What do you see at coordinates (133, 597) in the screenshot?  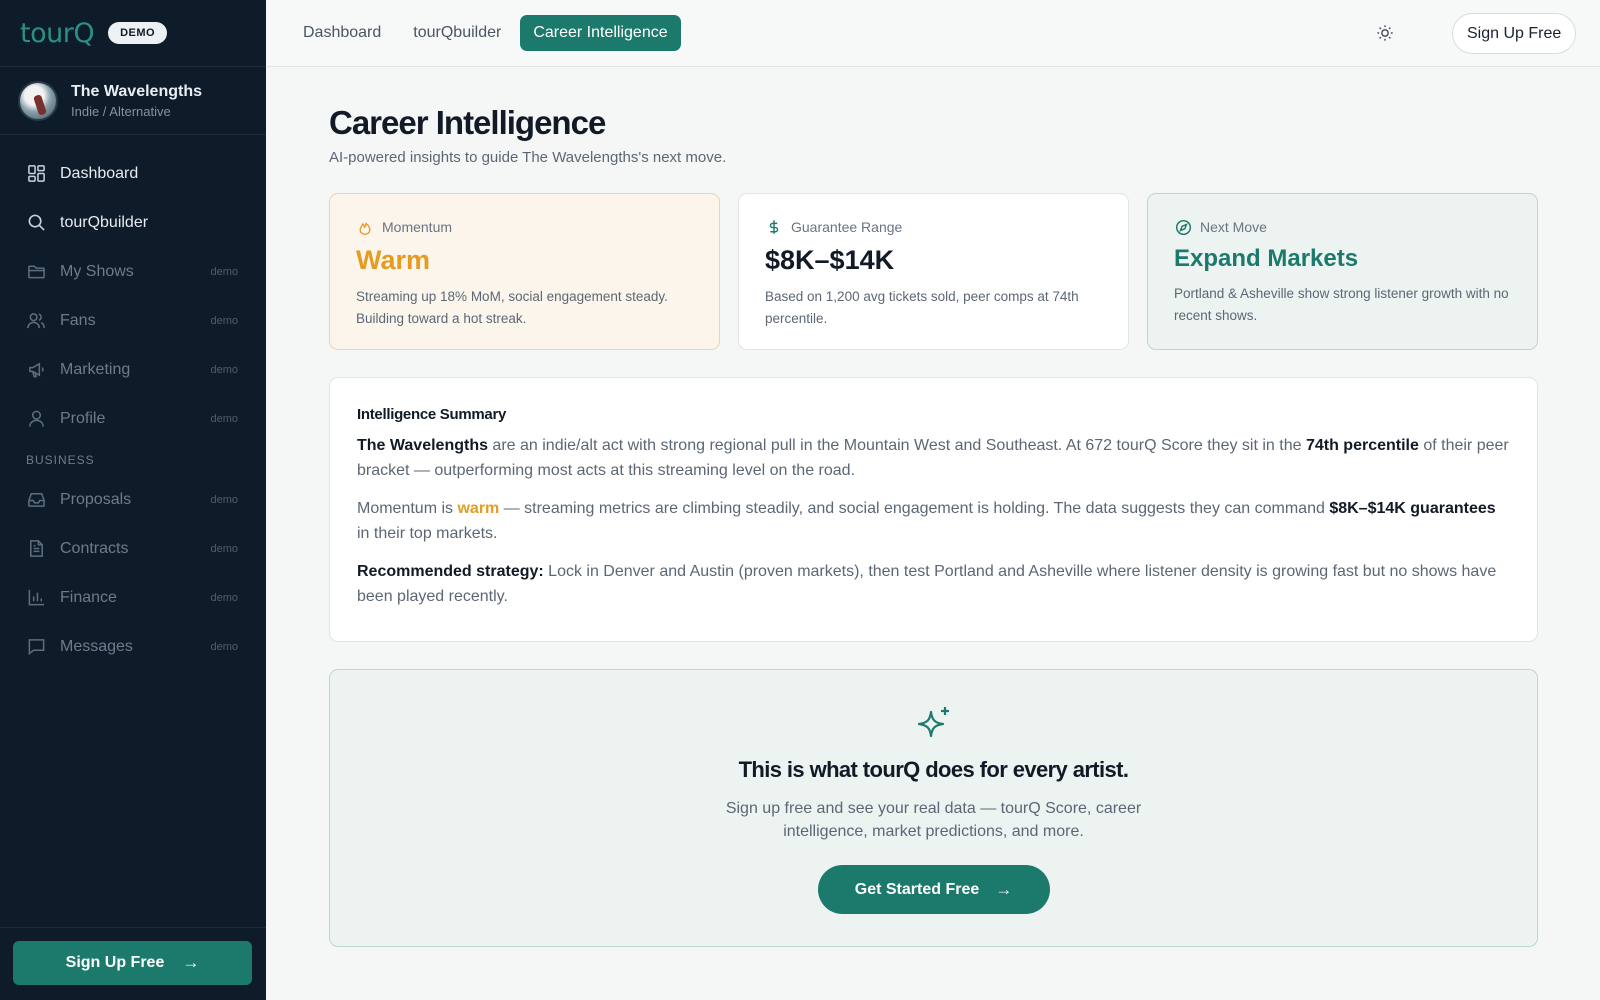 I see `sidebar-item-finance: Finance demo` at bounding box center [133, 597].